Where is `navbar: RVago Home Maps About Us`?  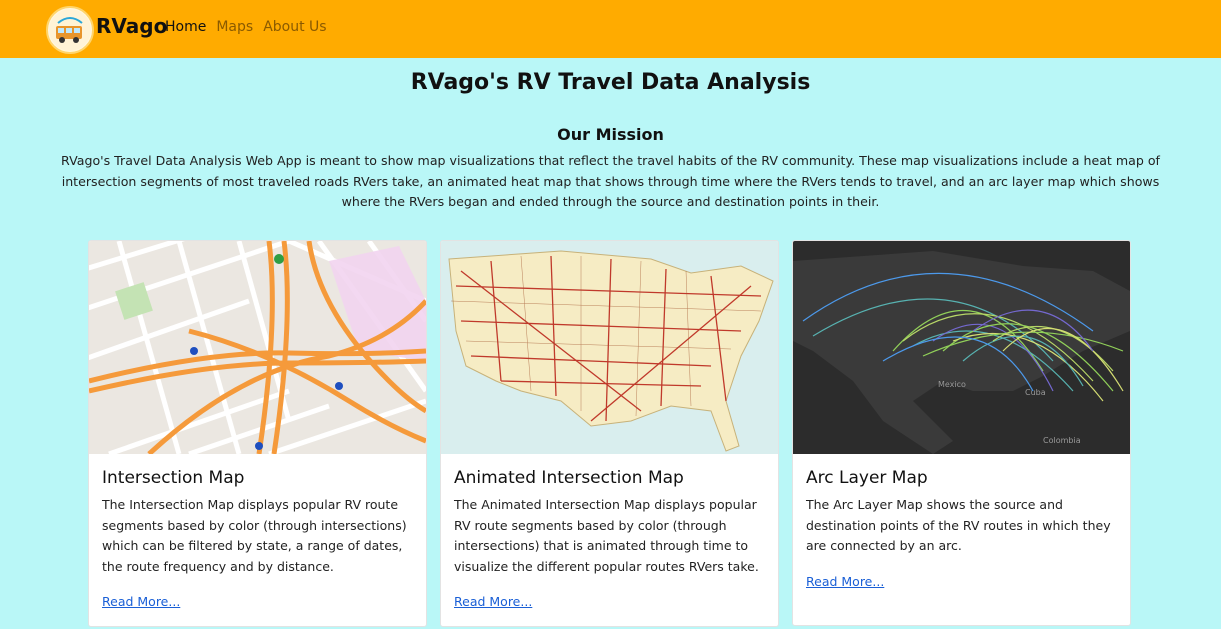 navbar: RVago Home Maps About Us is located at coordinates (610, 29).